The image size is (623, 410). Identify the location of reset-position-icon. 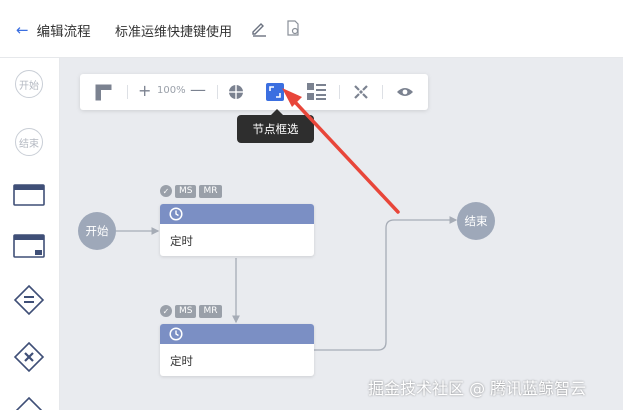
(236, 92).